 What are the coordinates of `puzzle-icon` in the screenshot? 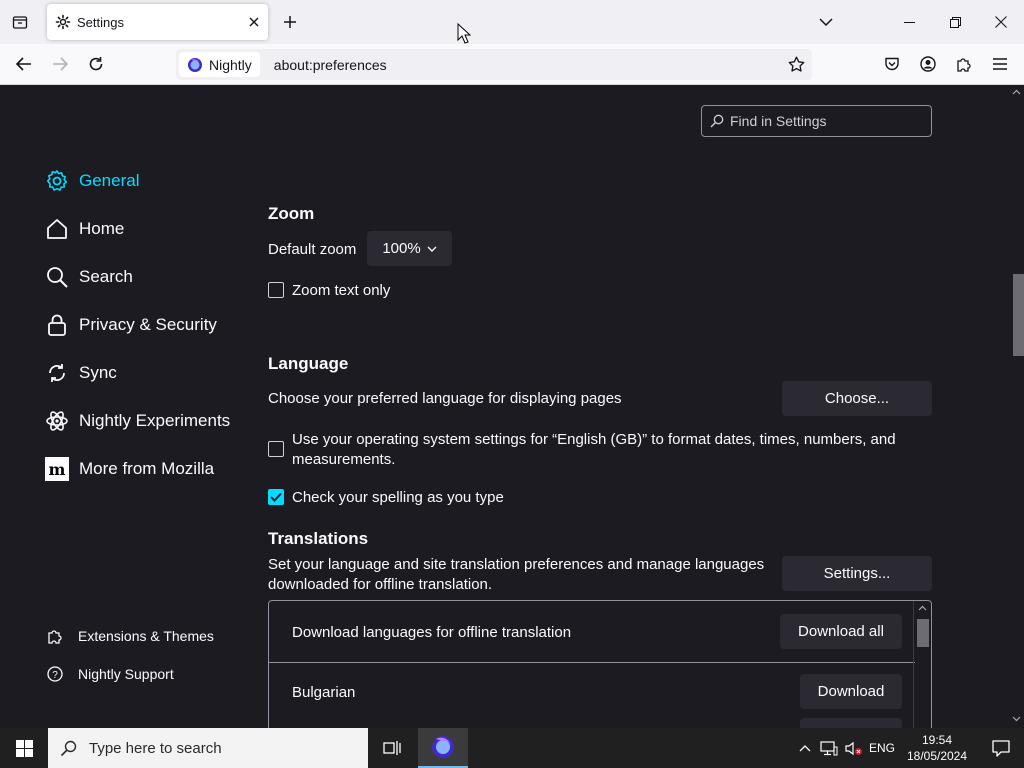 It's located at (964, 65).